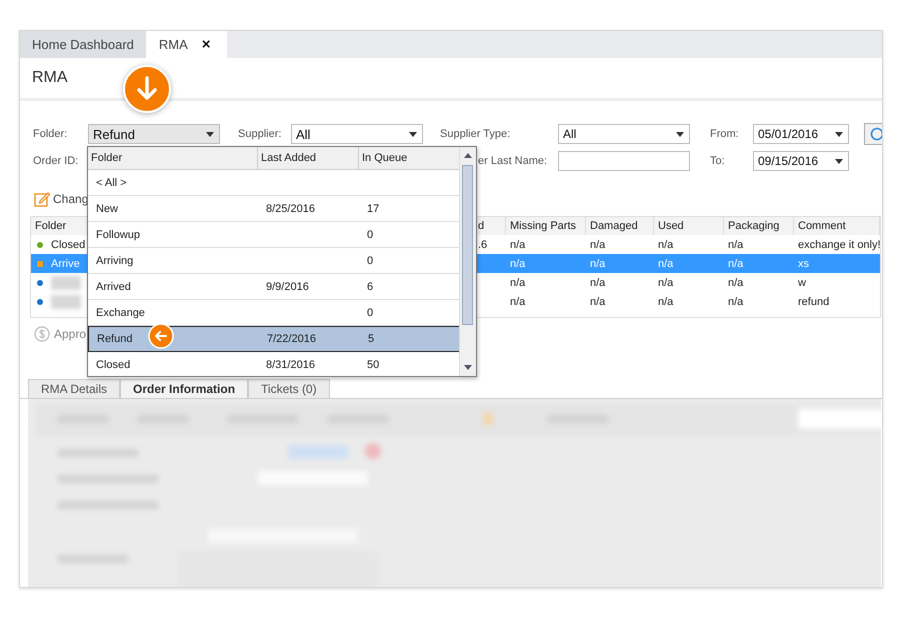 Image resolution: width=900 pixels, height=620 pixels. What do you see at coordinates (115, 260) in the screenshot?
I see `folder-name: Arriving` at bounding box center [115, 260].